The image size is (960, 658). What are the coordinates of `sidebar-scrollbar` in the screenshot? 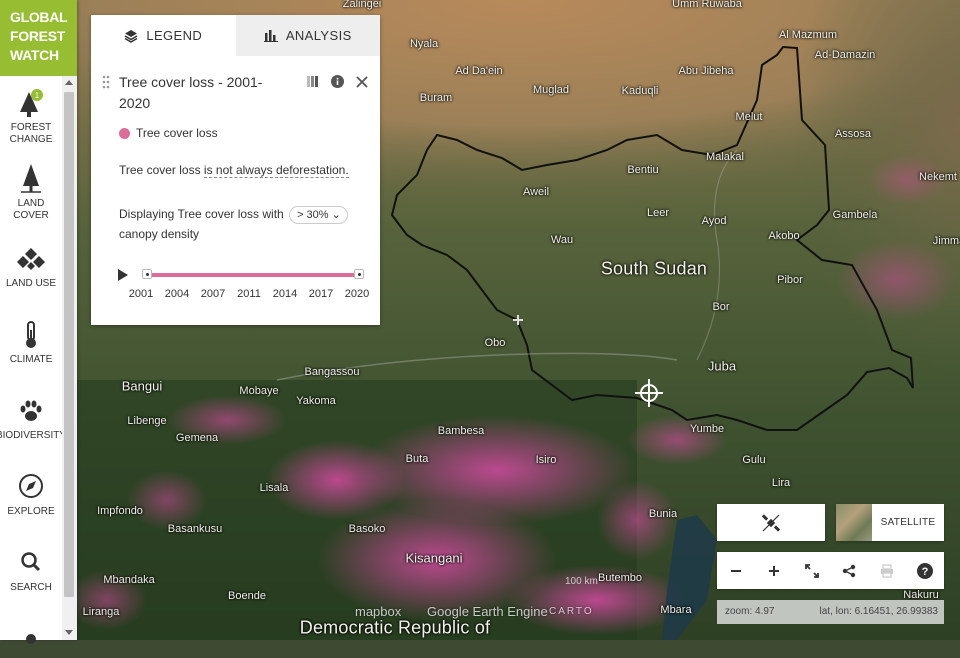 It's located at (69, 358).